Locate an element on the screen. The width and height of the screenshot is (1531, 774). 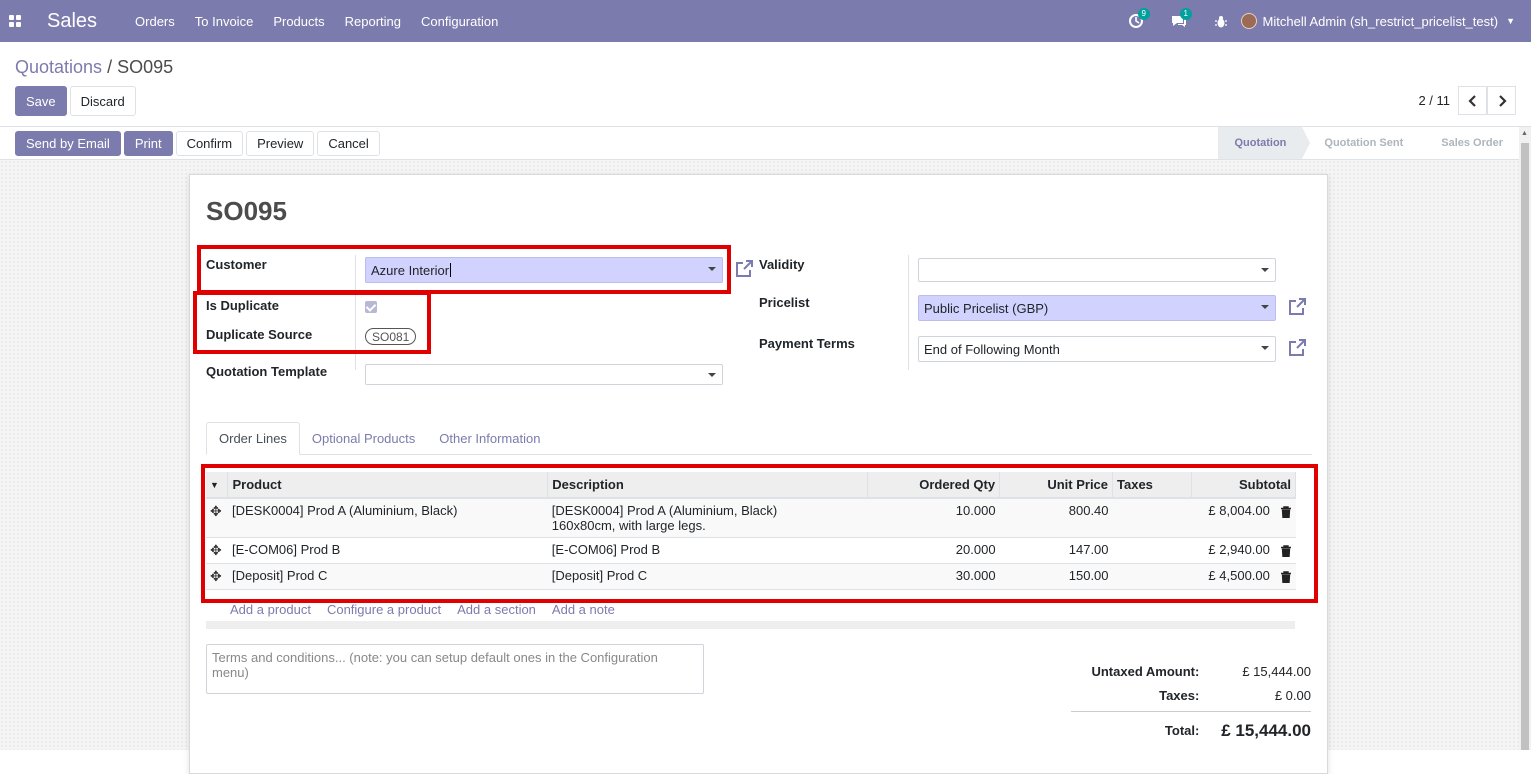
untaxed-amount-label: Untaxed Amount: is located at coordinates (1145, 671).